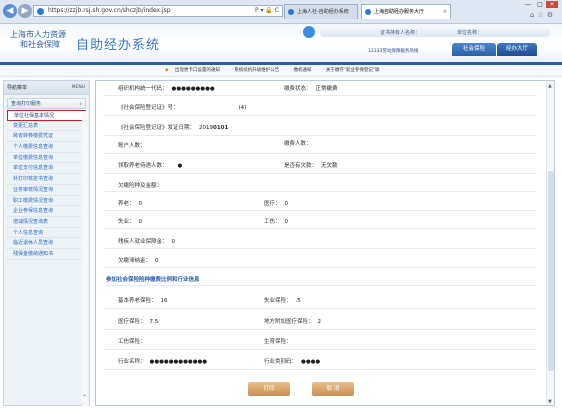 This screenshot has height=411, width=562. Describe the element at coordinates (269, 389) in the screenshot. I see `print-button: 打印` at that location.